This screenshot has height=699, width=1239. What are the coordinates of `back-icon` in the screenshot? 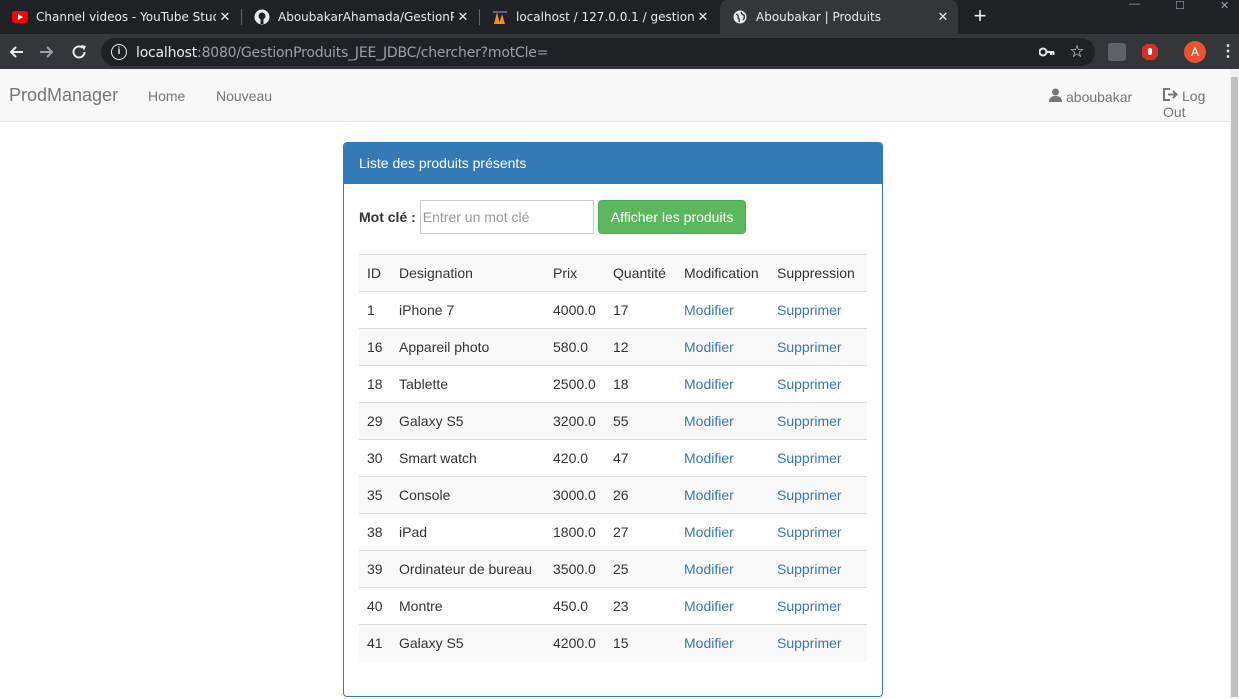 It's located at (16, 52).